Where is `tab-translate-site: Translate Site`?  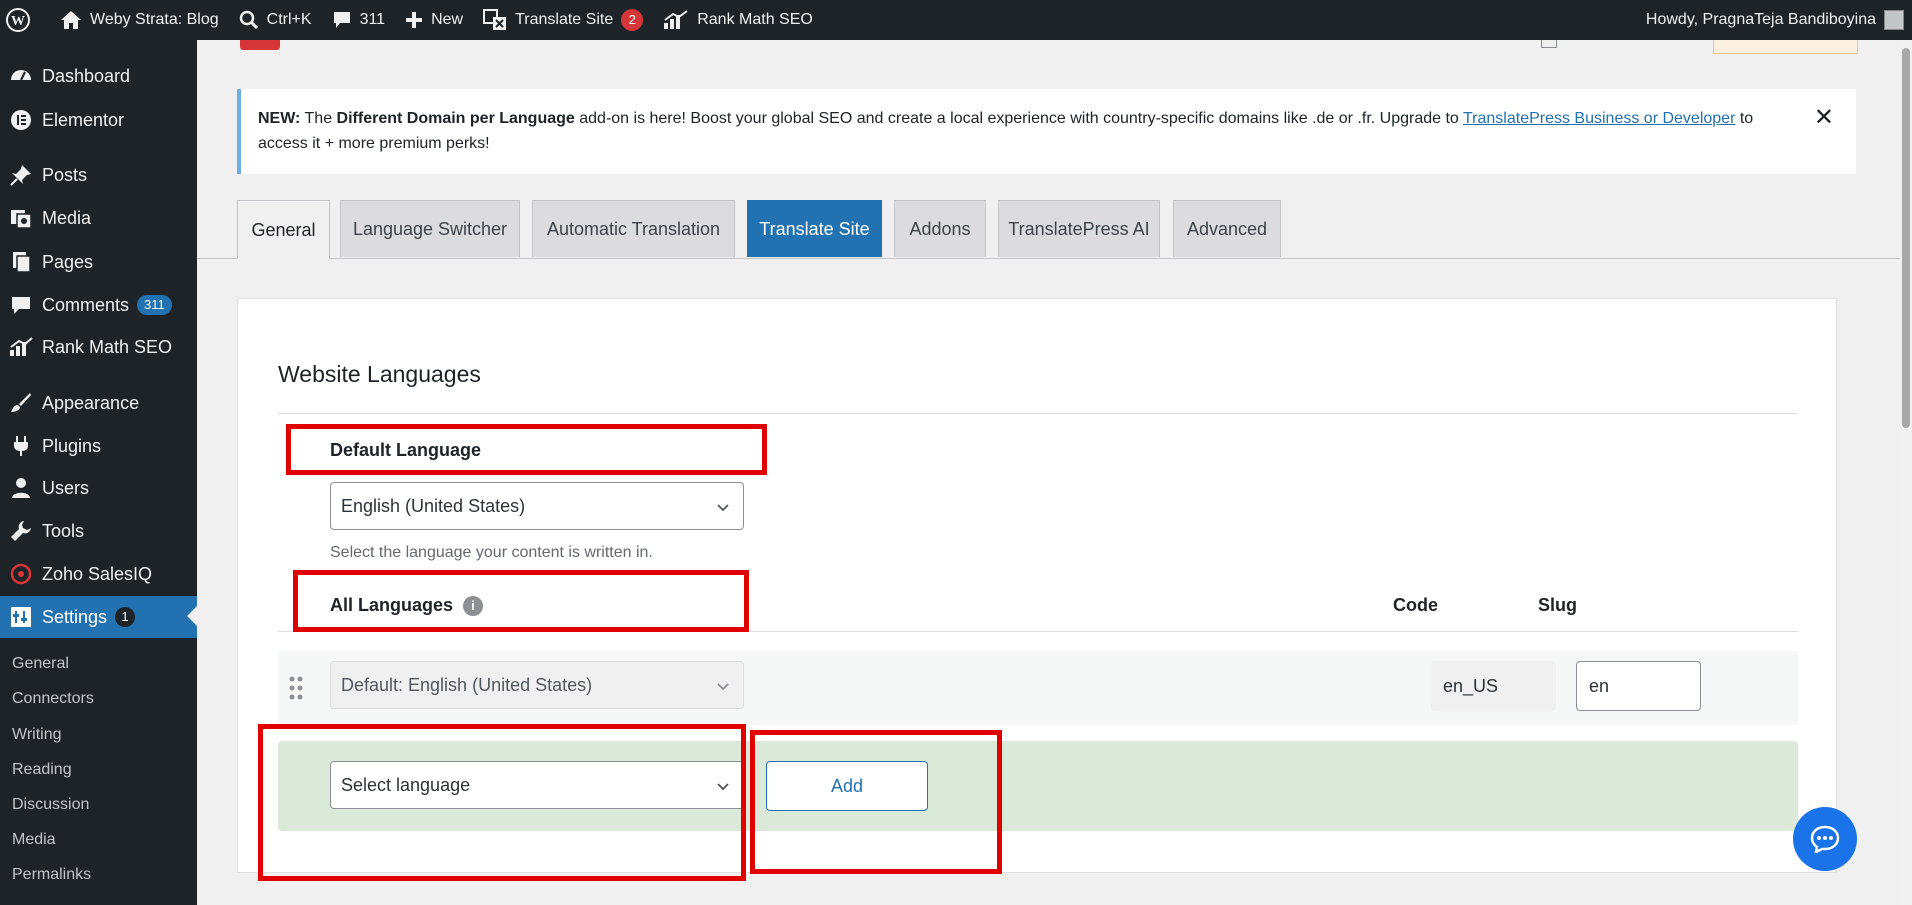 tab-translate-site: Translate Site is located at coordinates (814, 228).